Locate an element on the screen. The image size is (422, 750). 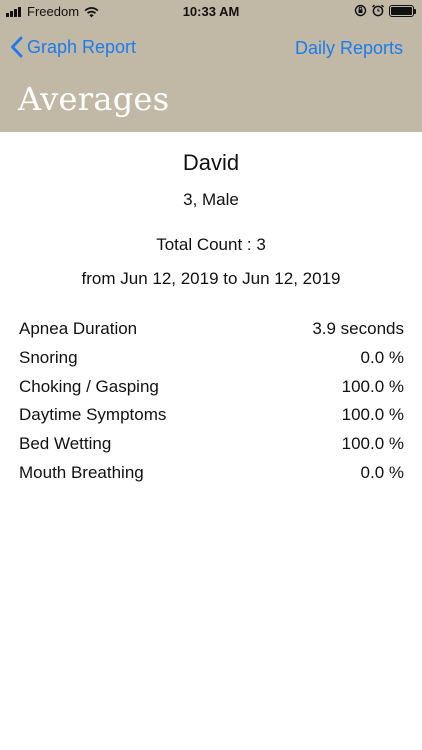
stat-row-snoring: Snoring 0.0 % is located at coordinates (211, 358).